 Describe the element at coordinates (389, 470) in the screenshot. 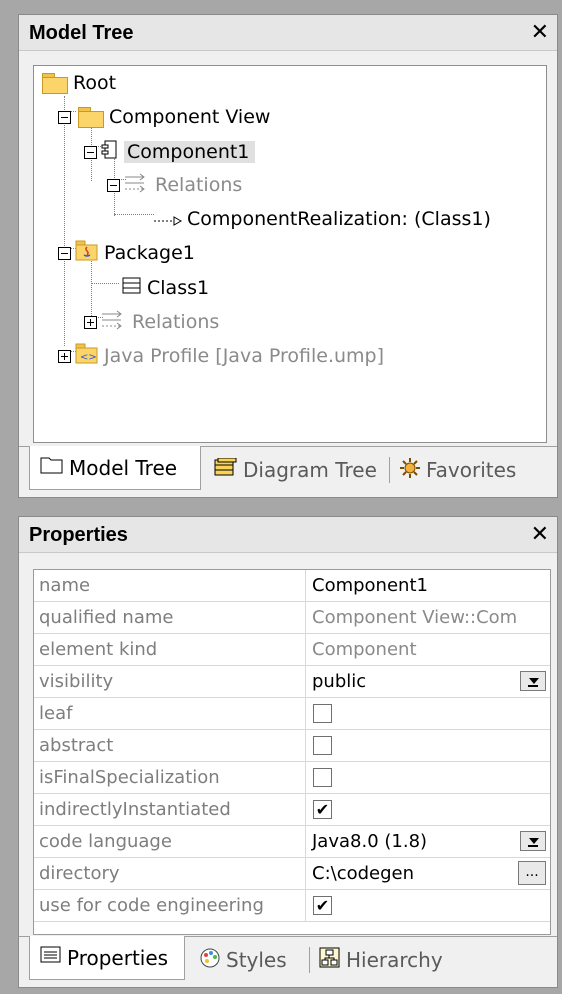

I see `tab-separator` at that location.